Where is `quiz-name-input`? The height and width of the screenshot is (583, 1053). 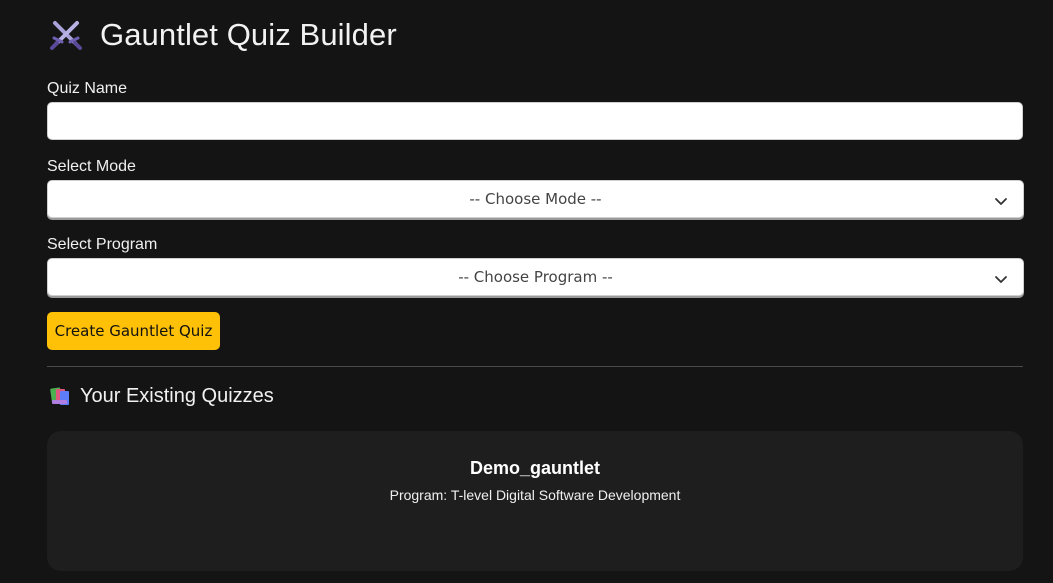 quiz-name-input is located at coordinates (535, 121).